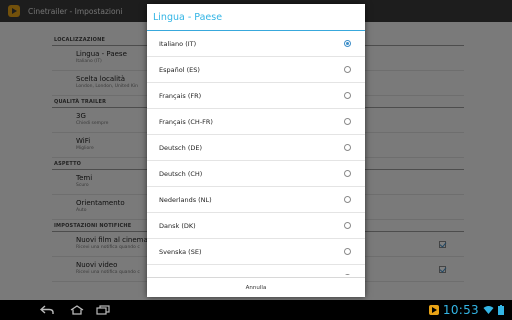 This screenshot has height=320, width=512. What do you see at coordinates (186, 121) in the screenshot?
I see `language-label: Français (CH-FR)` at bounding box center [186, 121].